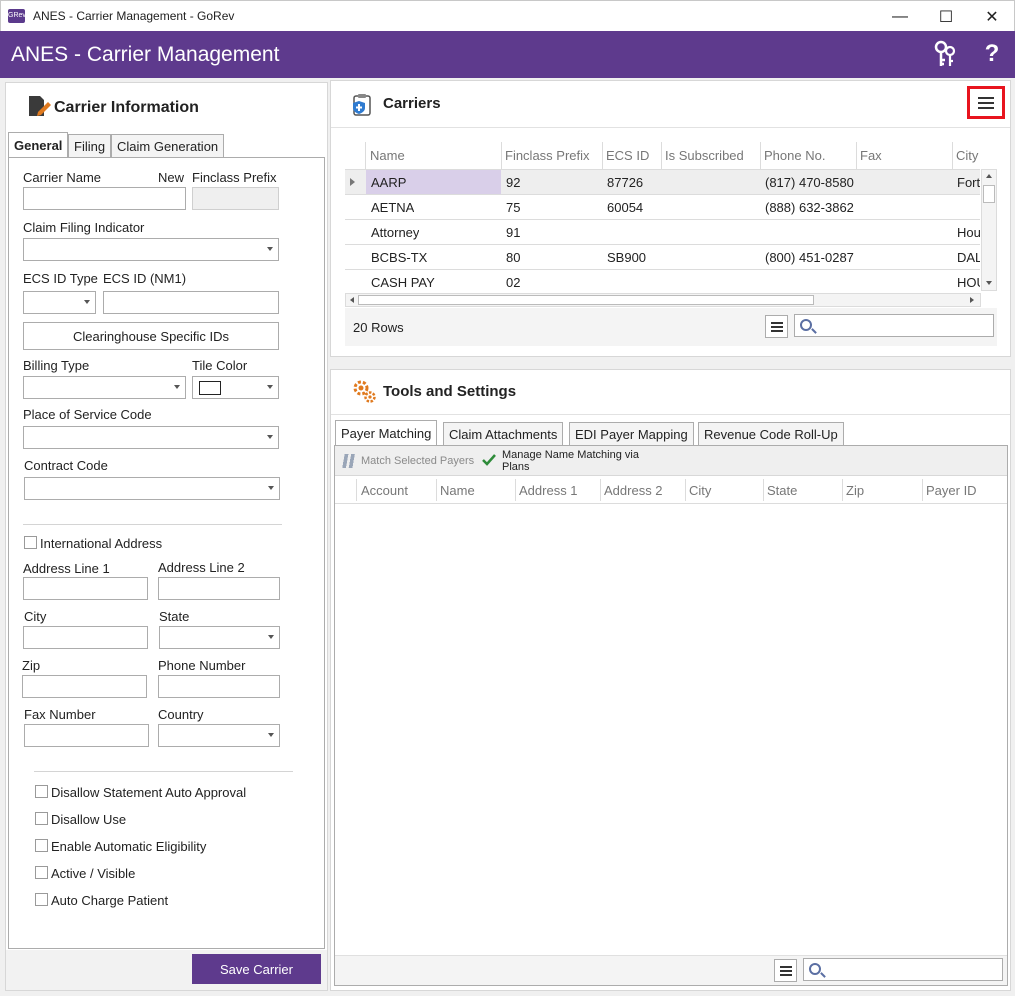 This screenshot has width=1015, height=996. I want to click on carriers-grid-header, so click(662, 155).